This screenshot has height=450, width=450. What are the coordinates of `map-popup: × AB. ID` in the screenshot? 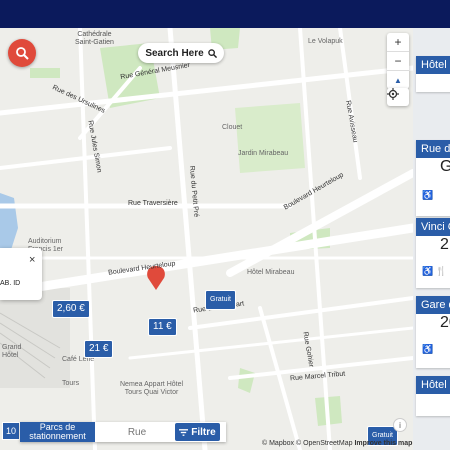 It's located at (21, 274).